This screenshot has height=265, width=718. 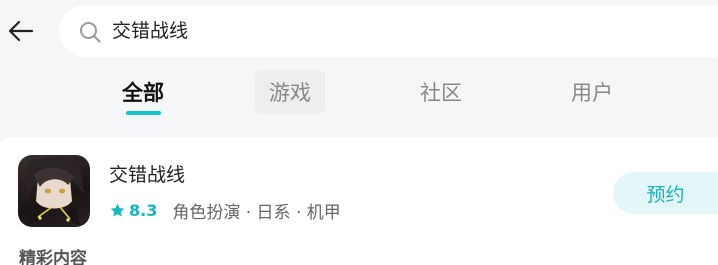 I want to click on search-query-text: 交错战线, so click(x=150, y=31).